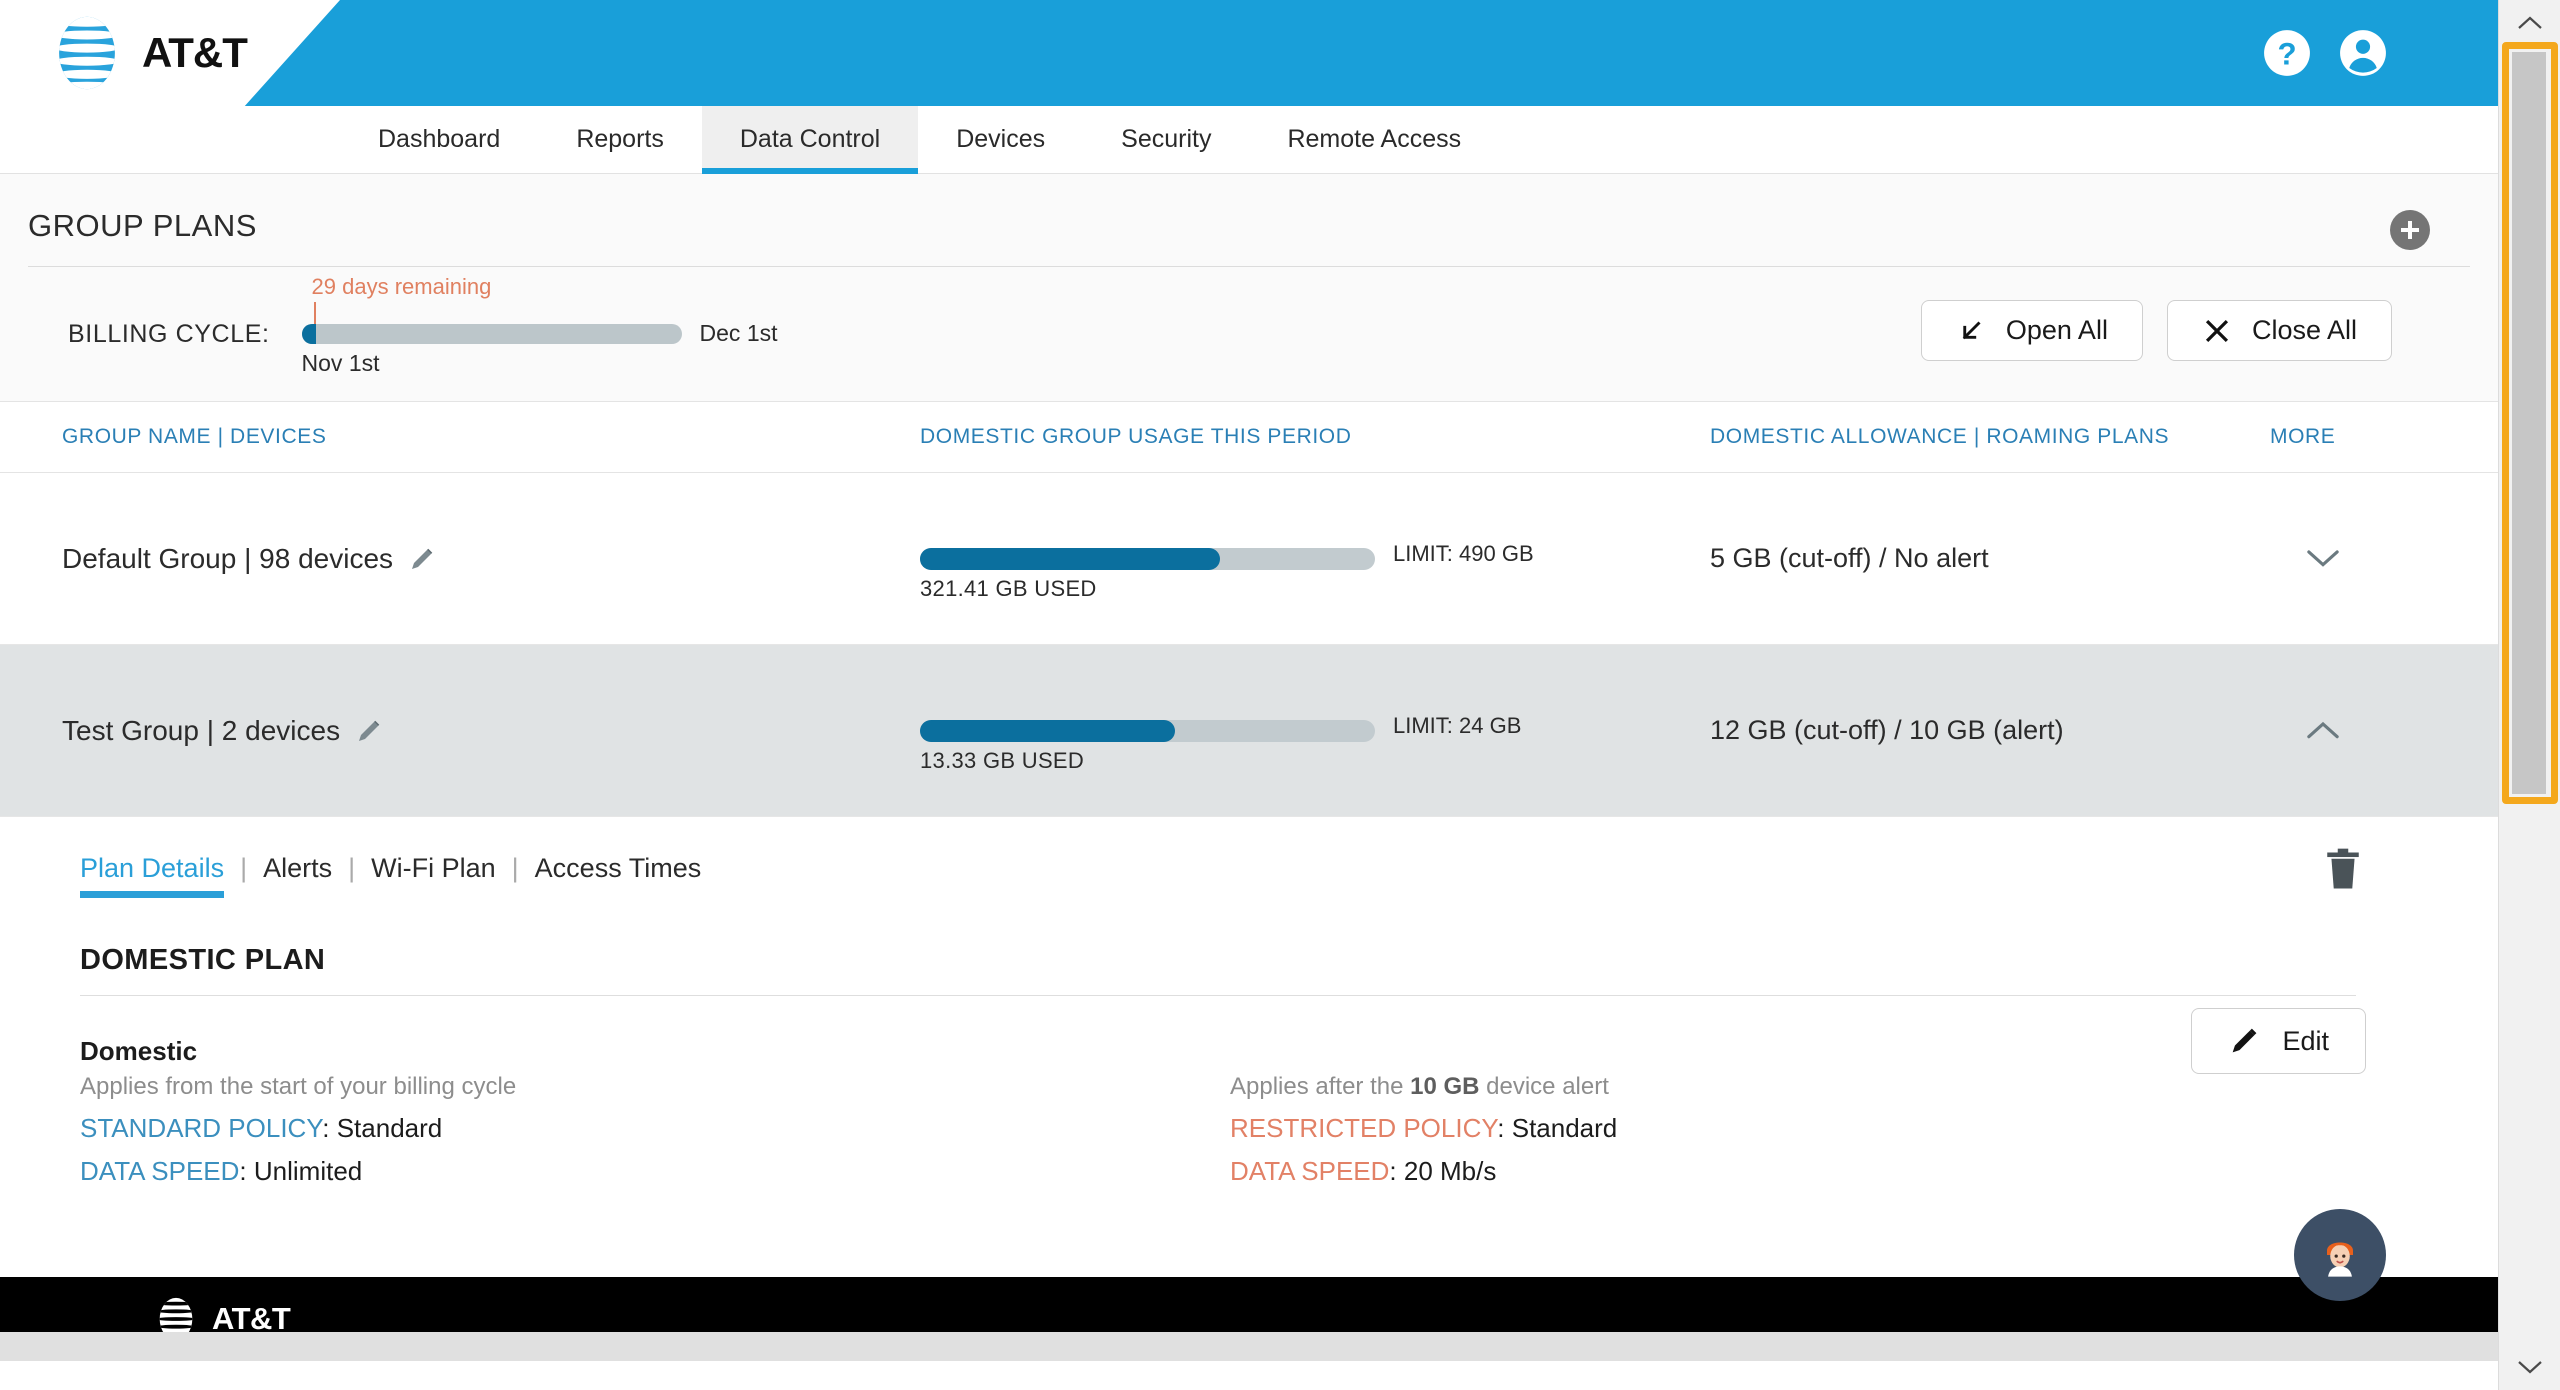 The height and width of the screenshot is (1390, 2560). I want to click on subtab-access-times: Access Times, so click(618, 875).